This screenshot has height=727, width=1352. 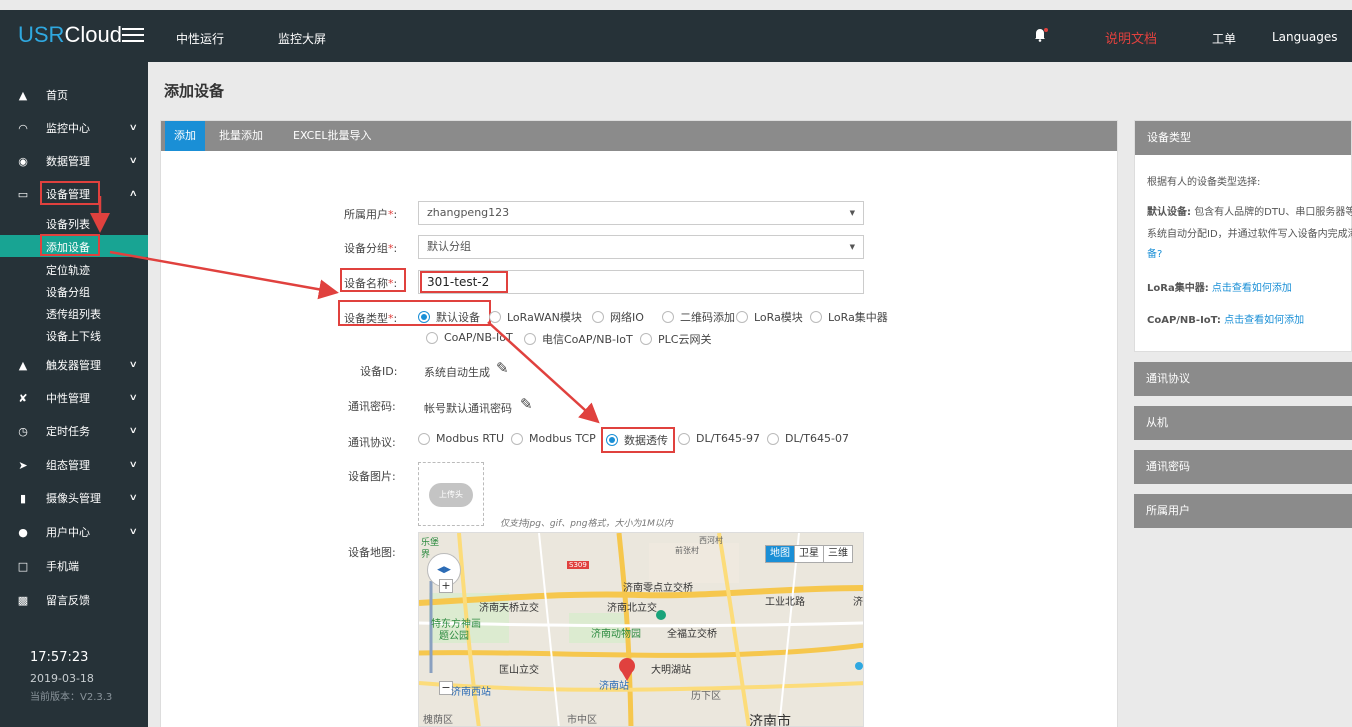 What do you see at coordinates (470, 438) in the screenshot?
I see `radio-label: Modbus RTU` at bounding box center [470, 438].